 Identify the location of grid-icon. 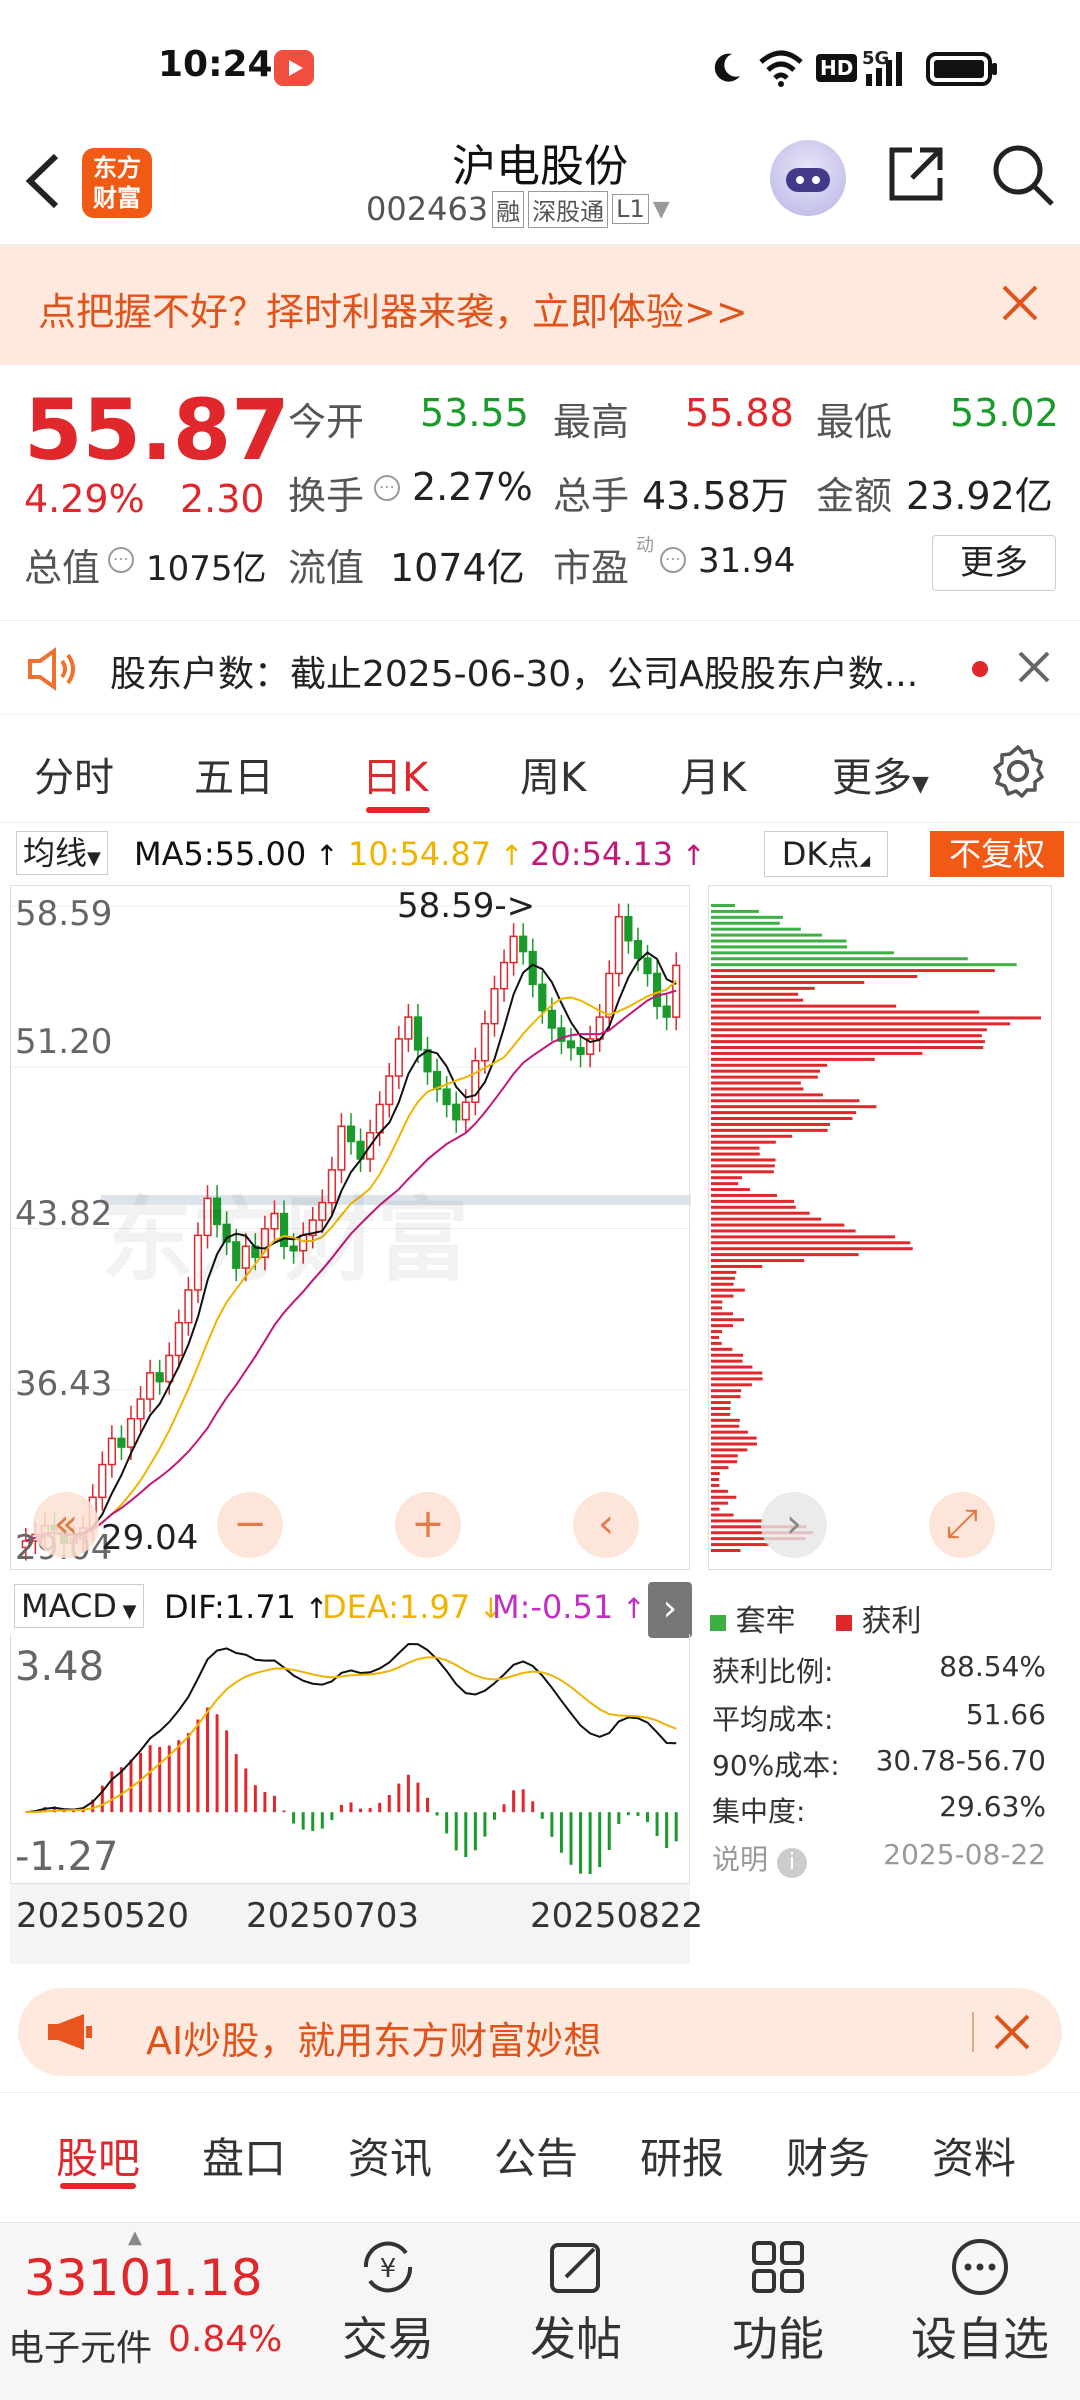
(778, 2267).